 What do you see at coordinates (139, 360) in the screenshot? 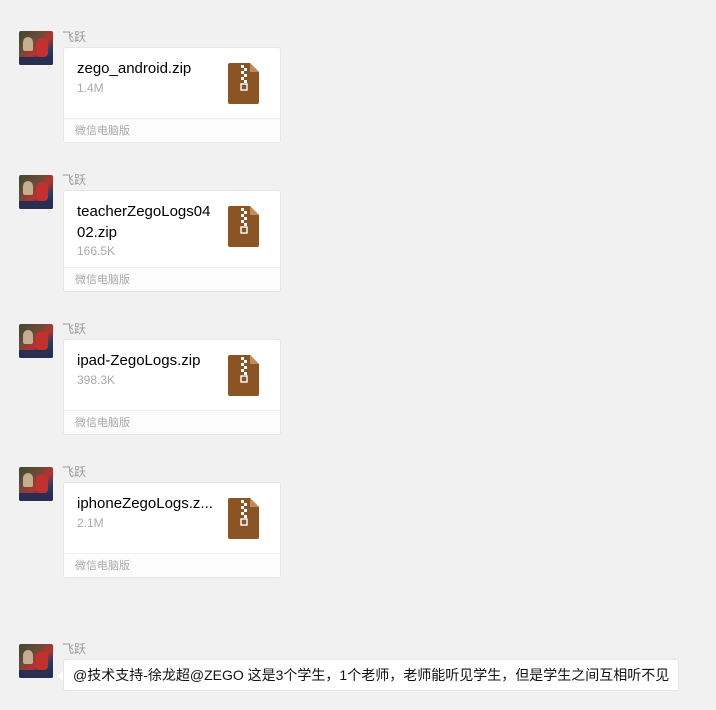
I see `file-name: ipad-ZegoLogs.zip` at bounding box center [139, 360].